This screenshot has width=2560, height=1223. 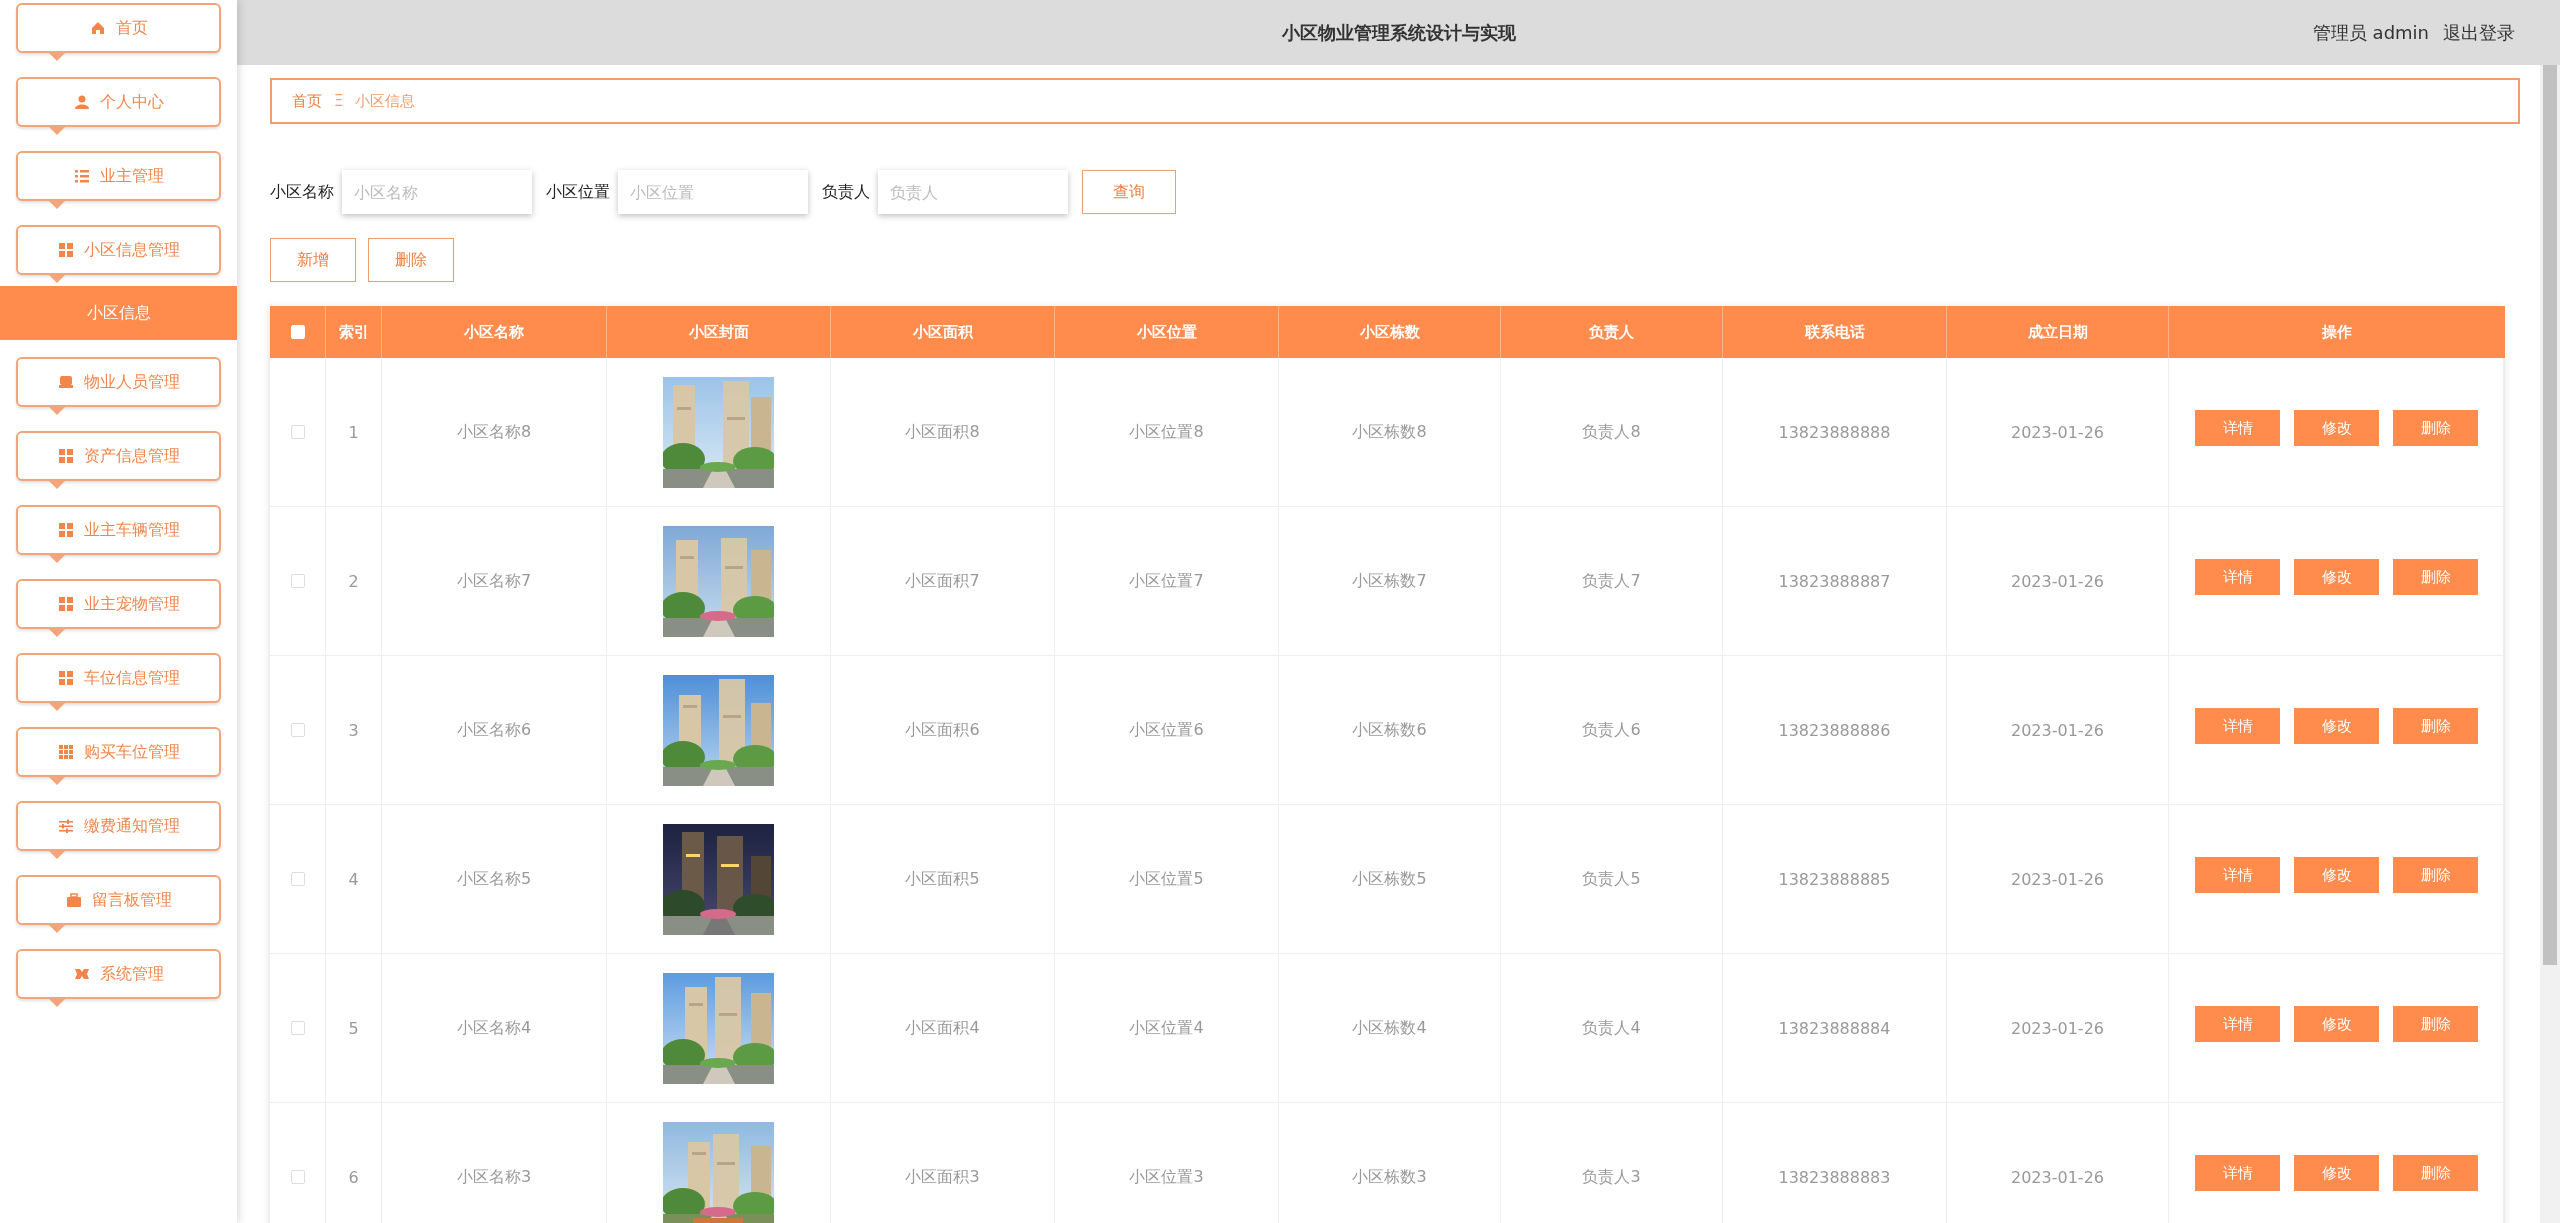 What do you see at coordinates (846, 192) in the screenshot?
I see `field-label: 负责人` at bounding box center [846, 192].